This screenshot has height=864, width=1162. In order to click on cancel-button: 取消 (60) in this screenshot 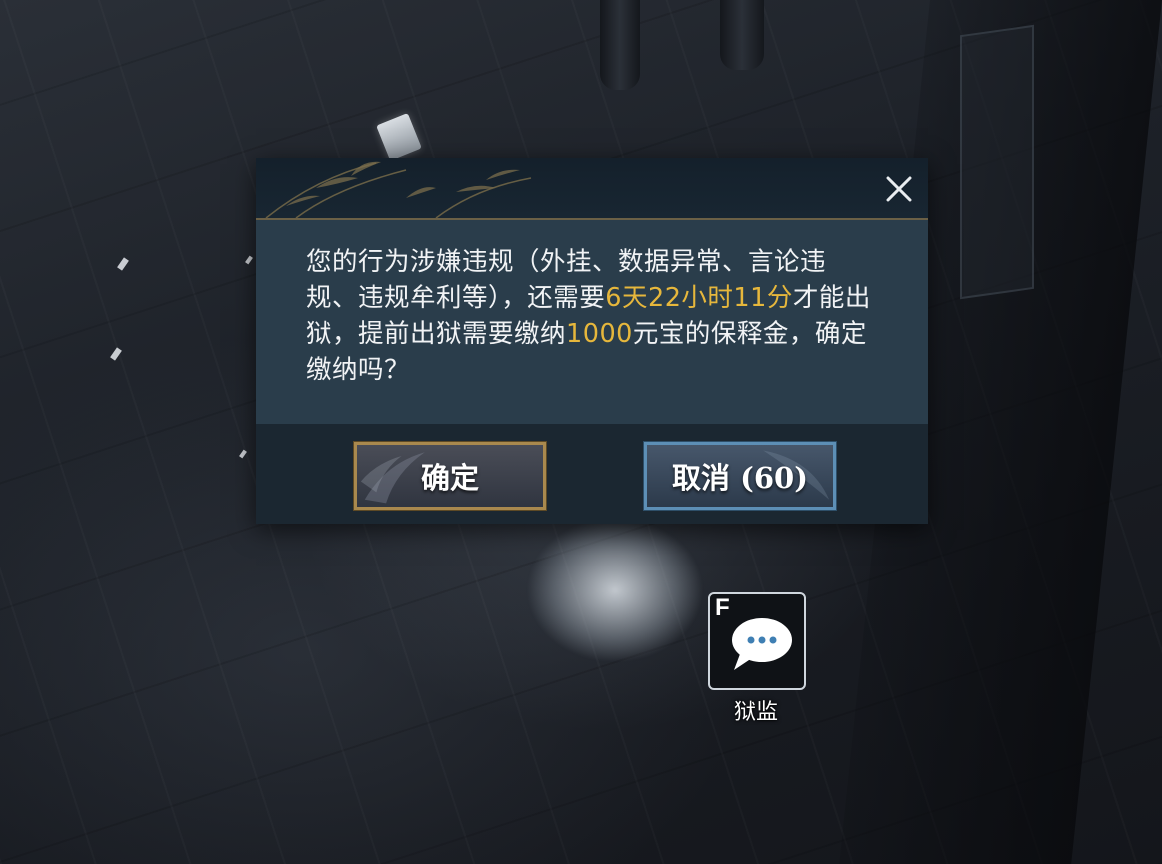, I will do `click(740, 476)`.